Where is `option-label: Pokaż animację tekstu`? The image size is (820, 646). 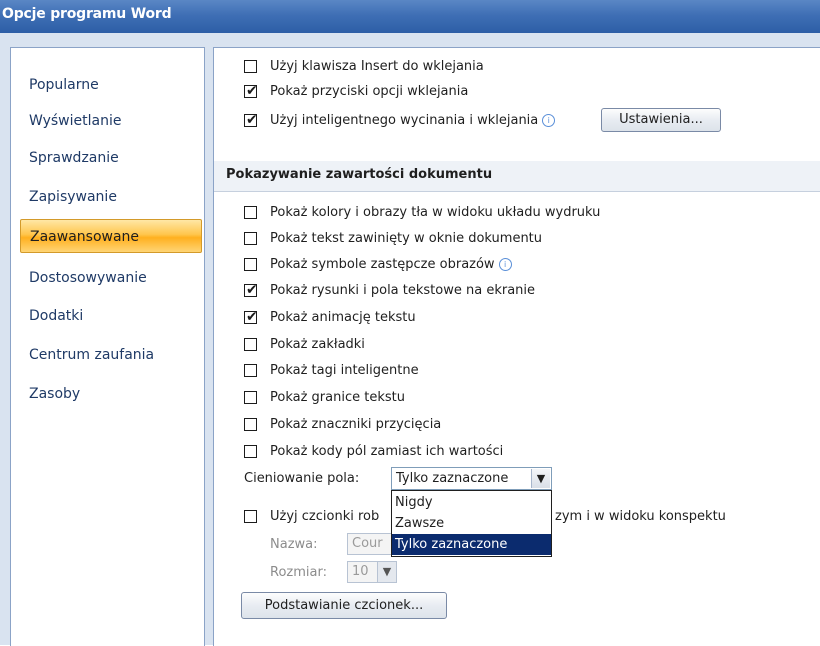 option-label: Pokaż animację tekstu is located at coordinates (343, 317).